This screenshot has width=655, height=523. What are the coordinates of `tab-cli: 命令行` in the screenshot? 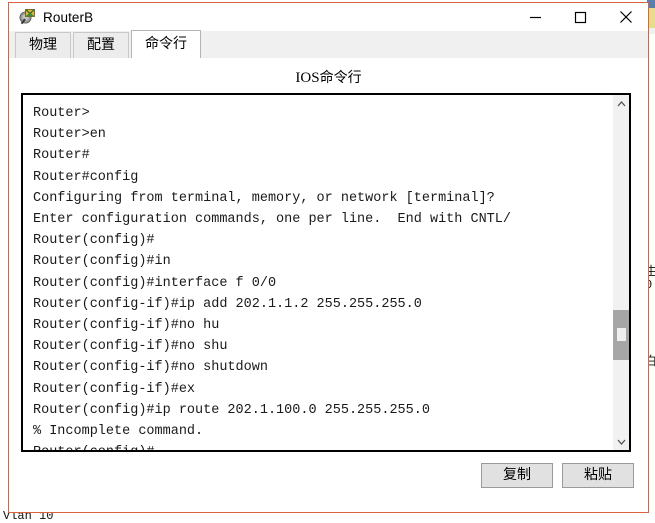 It's located at (166, 44).